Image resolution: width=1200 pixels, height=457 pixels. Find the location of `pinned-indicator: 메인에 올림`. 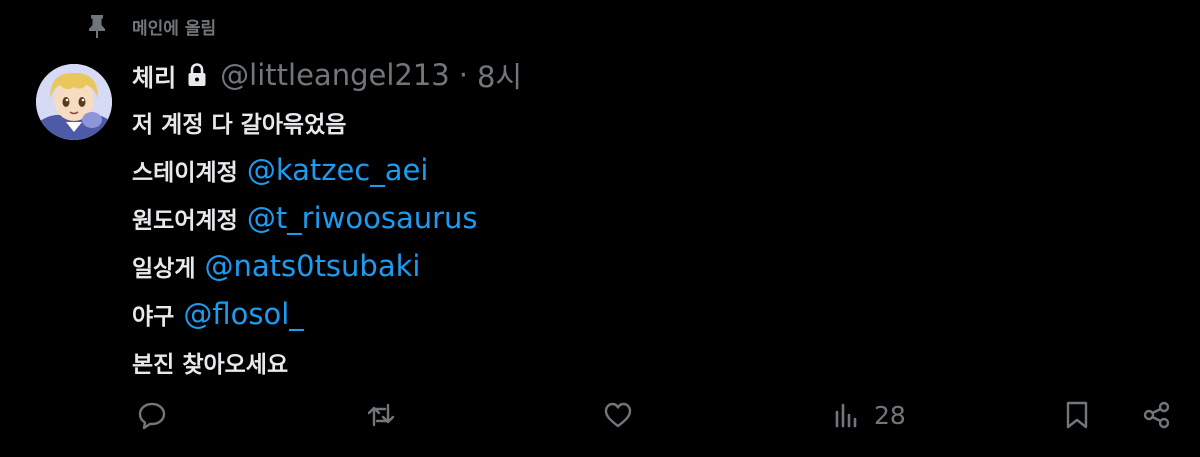

pinned-indicator: 메인에 올림 is located at coordinates (151, 26).